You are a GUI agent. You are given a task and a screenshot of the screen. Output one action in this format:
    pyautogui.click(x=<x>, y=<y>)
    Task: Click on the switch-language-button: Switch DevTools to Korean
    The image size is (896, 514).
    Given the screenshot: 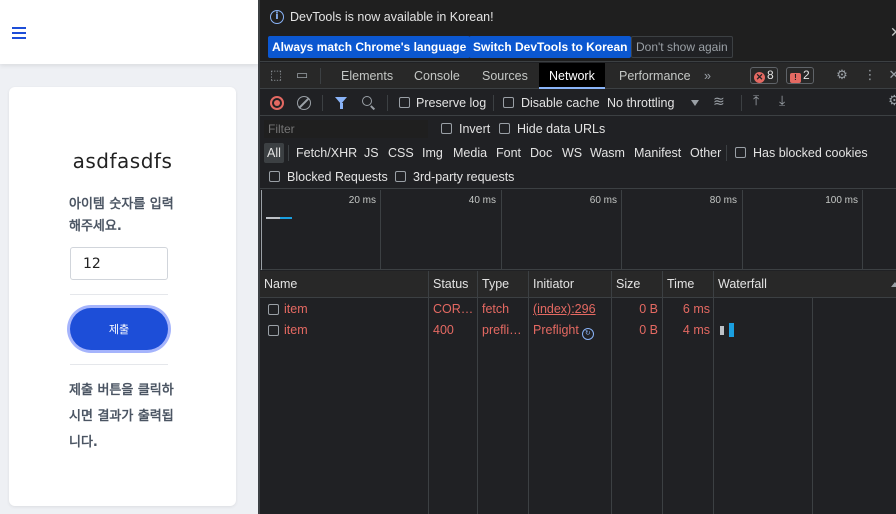 What is the action you would take?
    pyautogui.click(x=550, y=47)
    